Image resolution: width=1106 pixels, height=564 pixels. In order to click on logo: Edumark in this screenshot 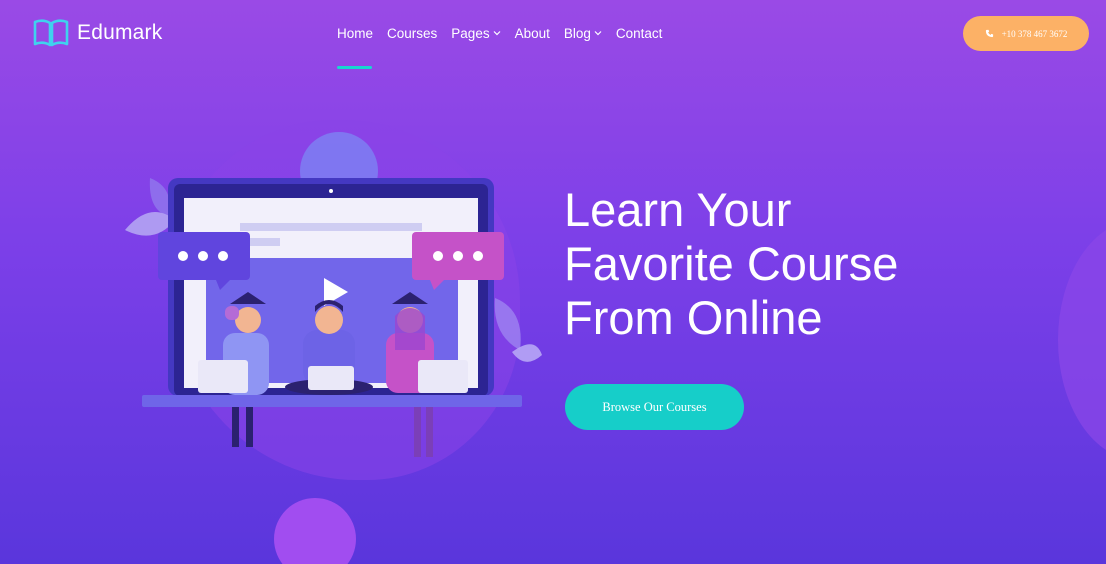, I will do `click(97, 33)`.